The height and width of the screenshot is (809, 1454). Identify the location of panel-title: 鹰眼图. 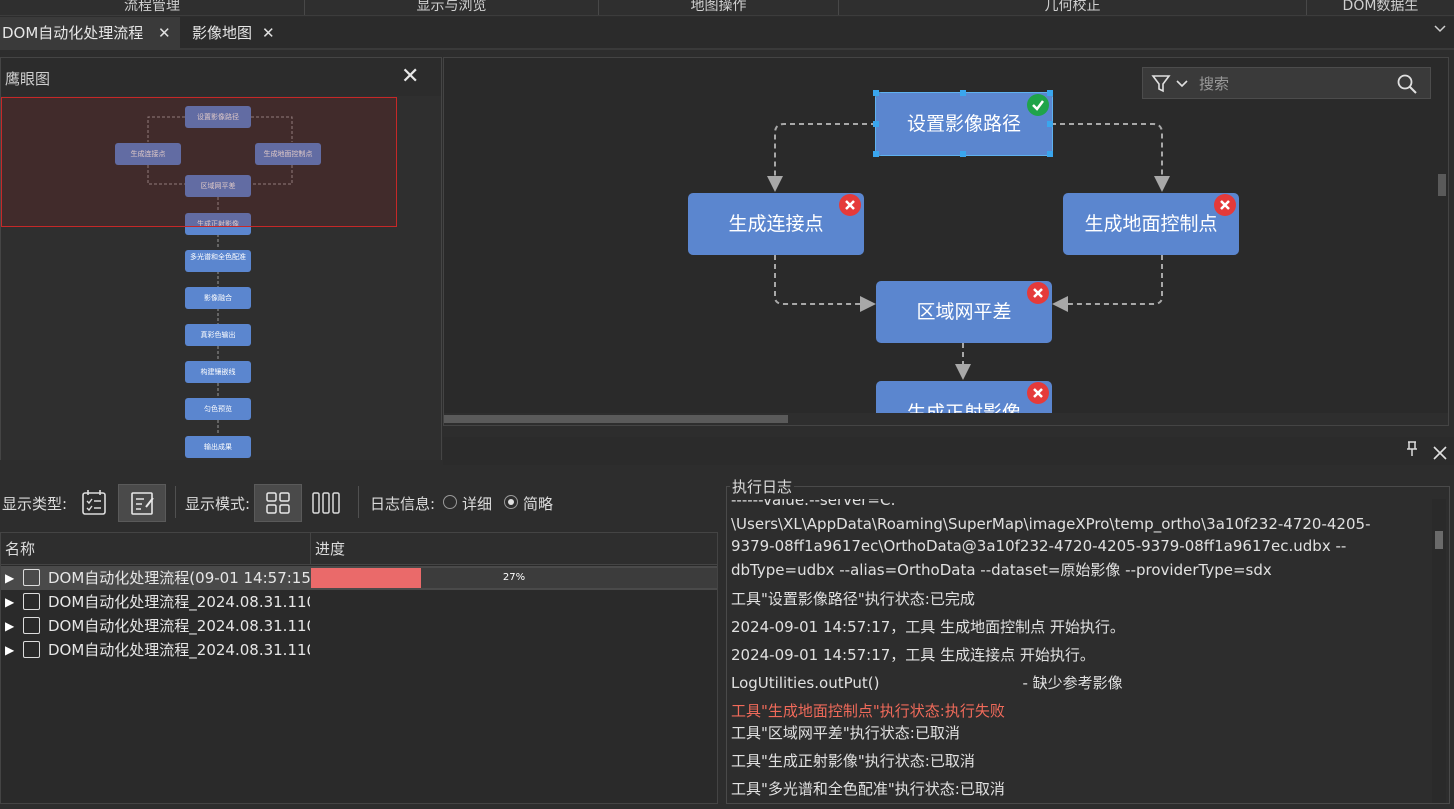
(28, 79).